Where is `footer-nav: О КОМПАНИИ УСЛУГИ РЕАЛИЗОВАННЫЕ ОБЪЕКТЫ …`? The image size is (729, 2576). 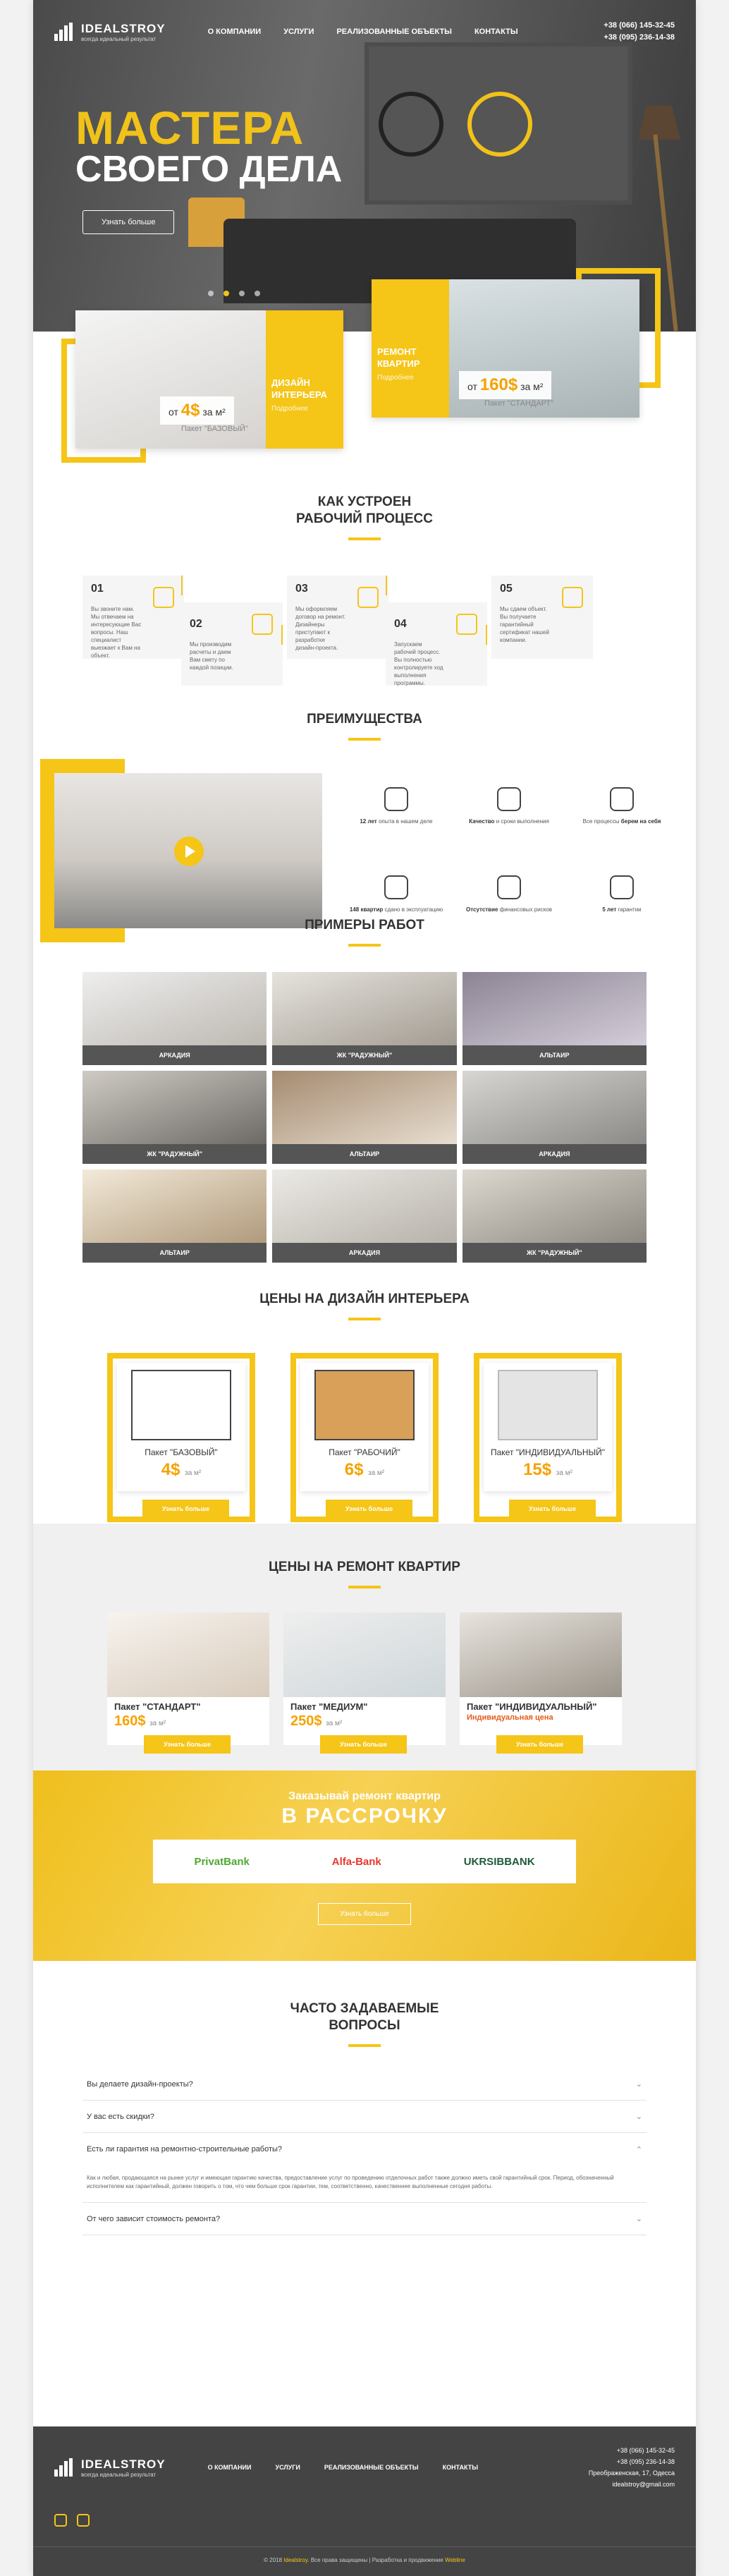 footer-nav: О КОМПАНИИ УСЛУГИ РЕАЛИЗОВАННЫЕ ОБЪЕКТЫ … is located at coordinates (343, 2467).